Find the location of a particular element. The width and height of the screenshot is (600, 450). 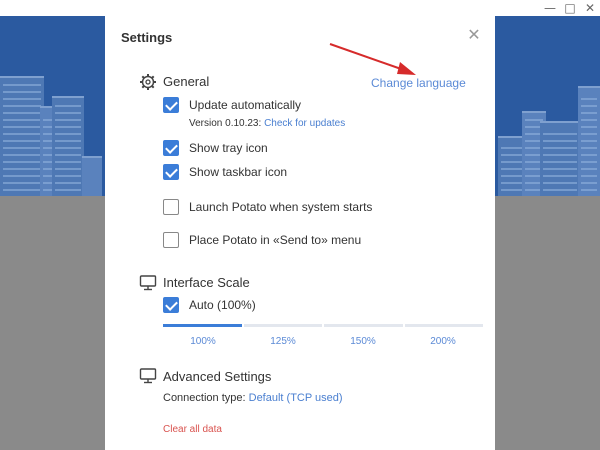

show-taskbar-icon-checkbox is located at coordinates (171, 172).